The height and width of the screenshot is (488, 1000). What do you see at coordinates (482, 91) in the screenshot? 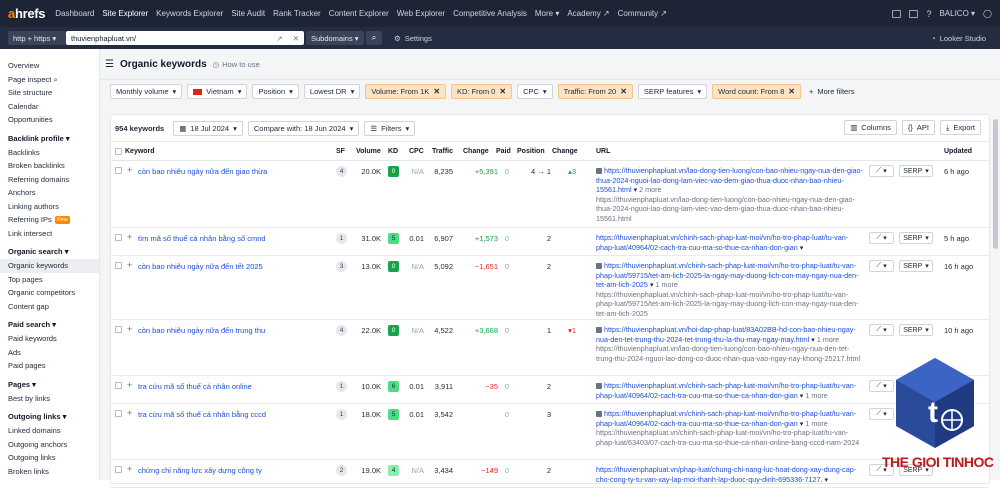
I see `filter-button: KD: From 0 ✕` at bounding box center [482, 91].